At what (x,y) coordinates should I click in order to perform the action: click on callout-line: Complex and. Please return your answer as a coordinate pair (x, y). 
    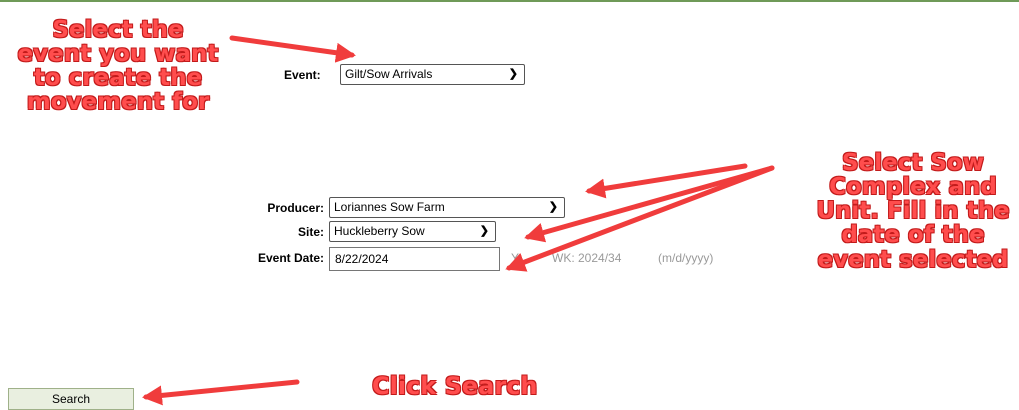
    Looking at the image, I should click on (913, 187).